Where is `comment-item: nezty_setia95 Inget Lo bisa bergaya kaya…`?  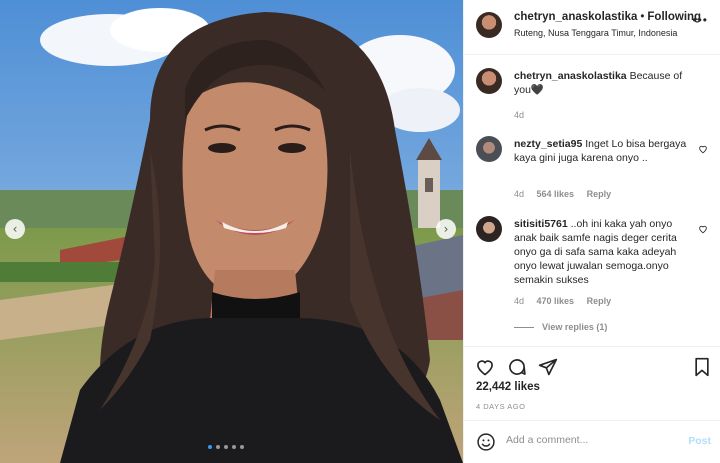 comment-item: nezty_setia95 Inget Lo bisa bergaya kaya… is located at coordinates (592, 171).